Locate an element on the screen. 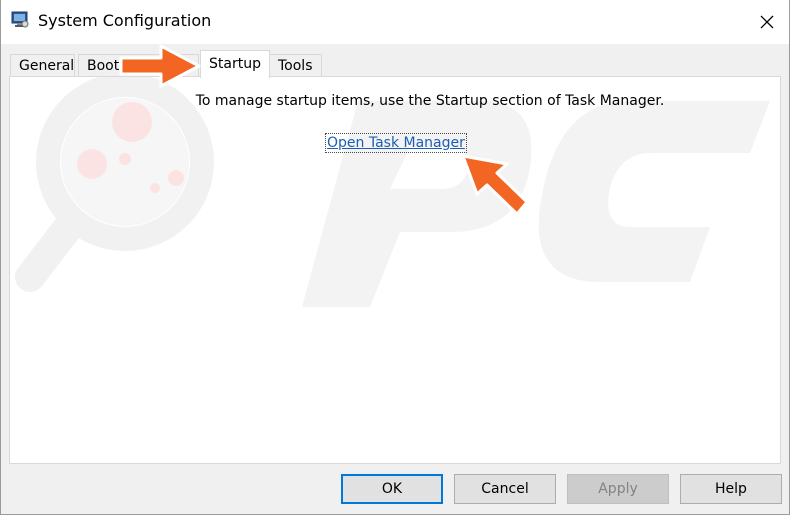  close-button is located at coordinates (767, 22).